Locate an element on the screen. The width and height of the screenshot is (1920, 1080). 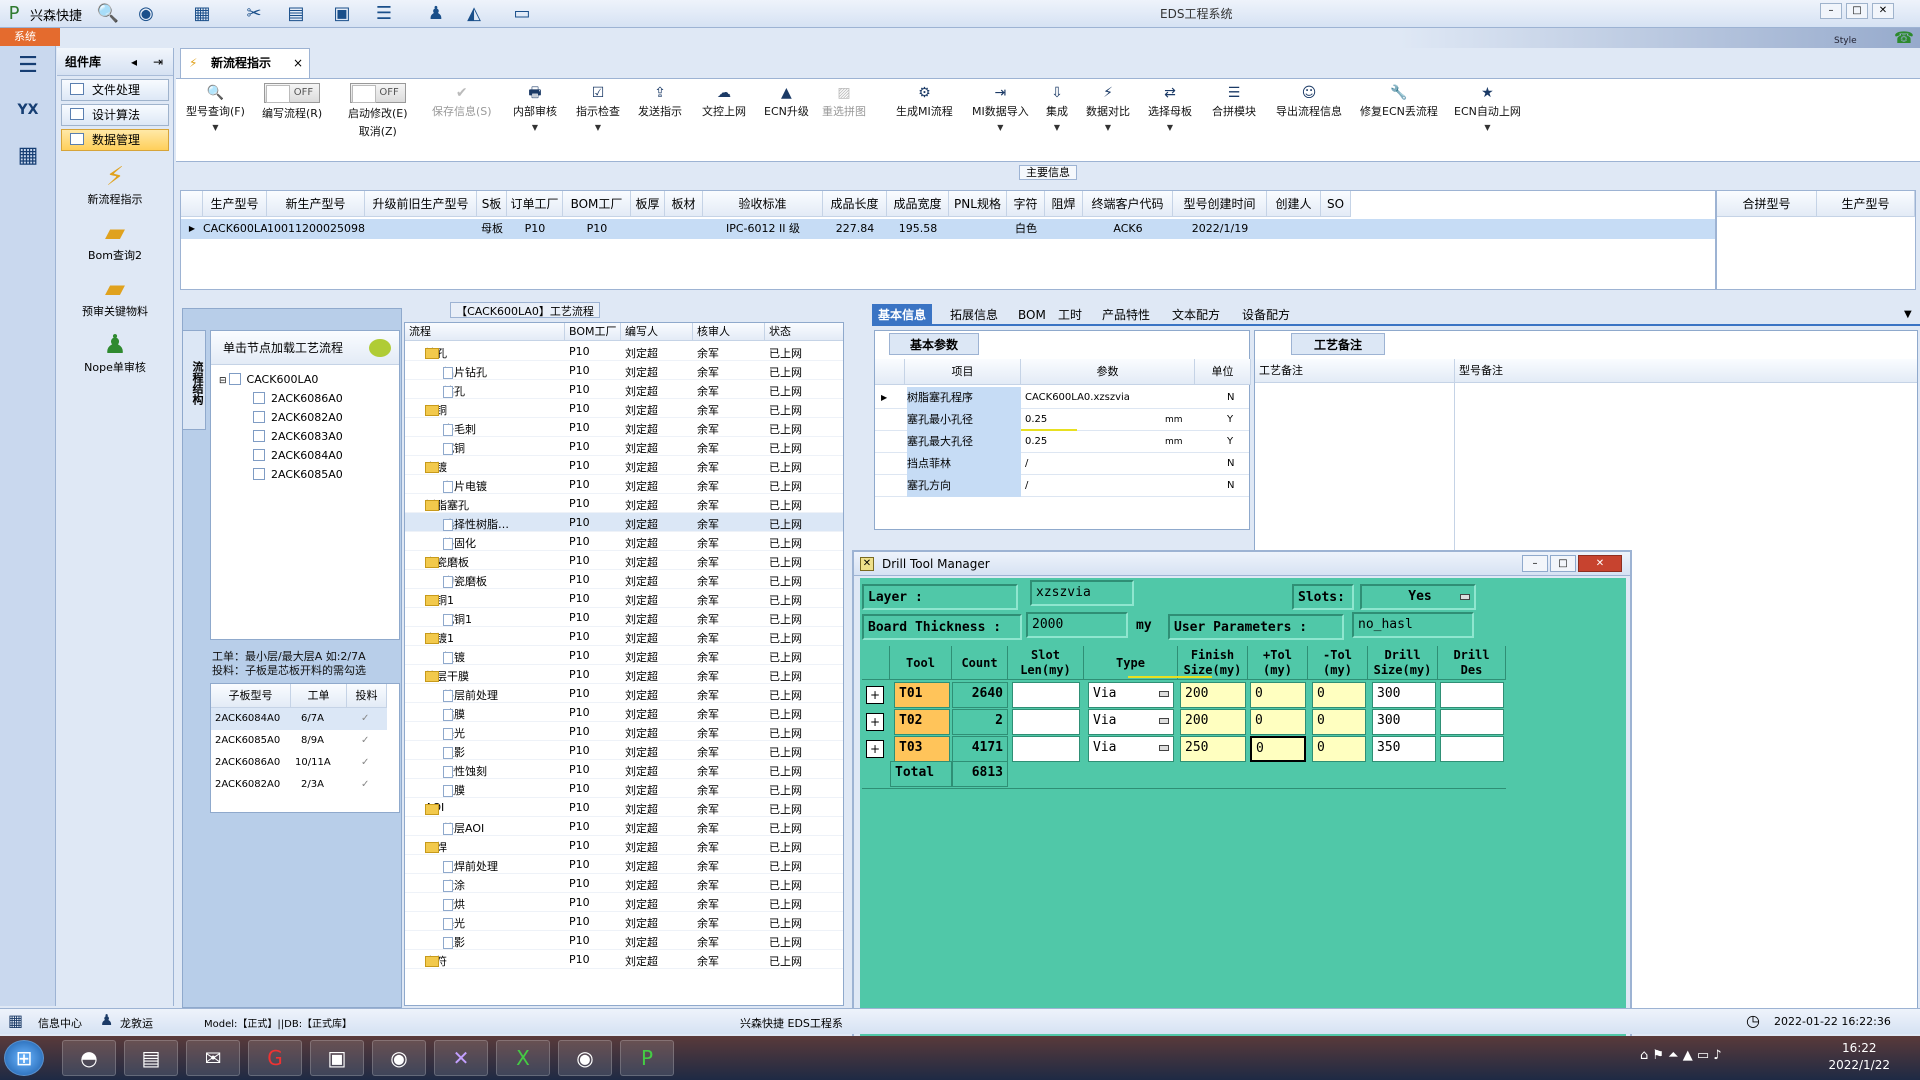
table-cell: CACK600LA0 is located at coordinates (239, 229).